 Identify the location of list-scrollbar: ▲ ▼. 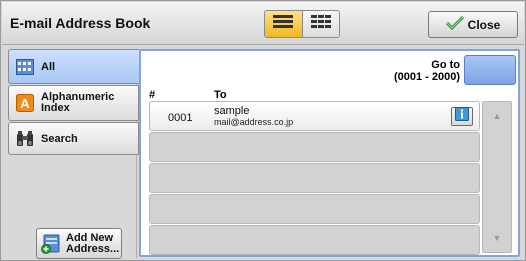
(497, 177).